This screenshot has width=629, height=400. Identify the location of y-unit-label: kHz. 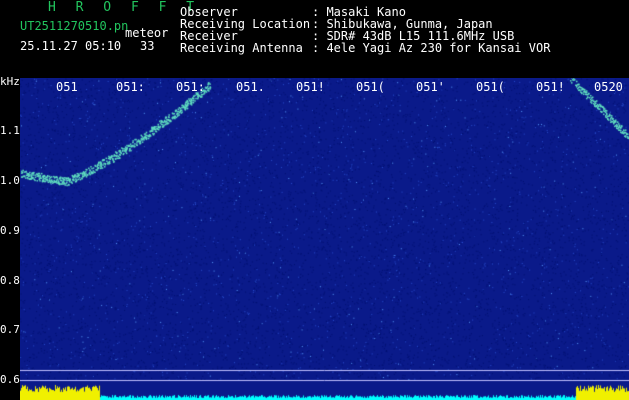
(10, 81).